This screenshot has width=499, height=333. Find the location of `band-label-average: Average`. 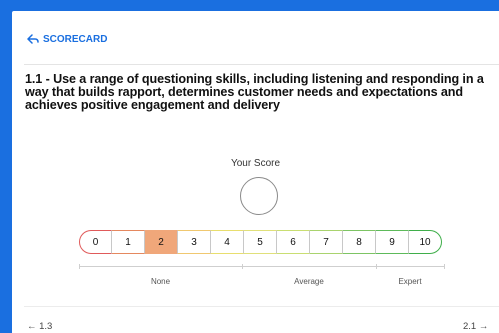

band-label-average: Average is located at coordinates (309, 281).